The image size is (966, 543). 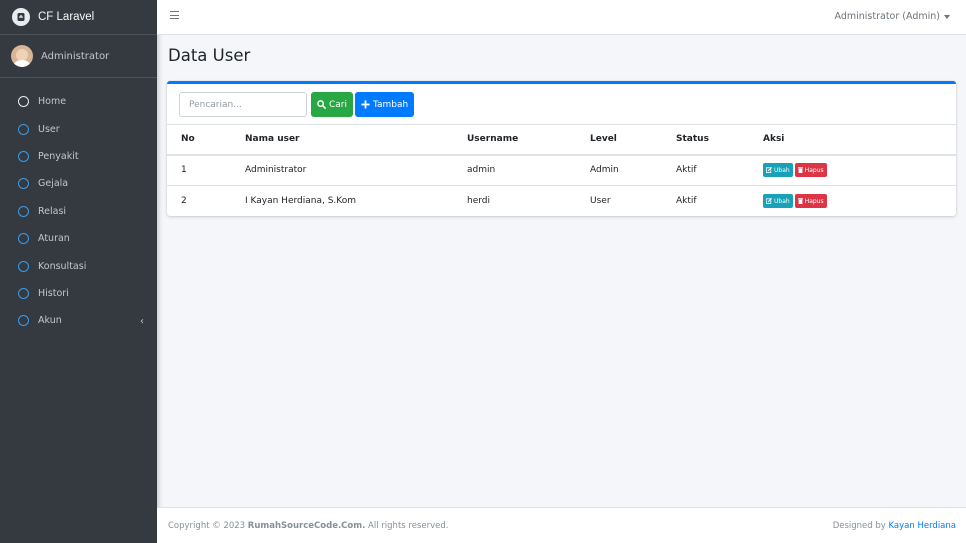 What do you see at coordinates (348, 140) in the screenshot?
I see `column-header-nama: Nama user` at bounding box center [348, 140].